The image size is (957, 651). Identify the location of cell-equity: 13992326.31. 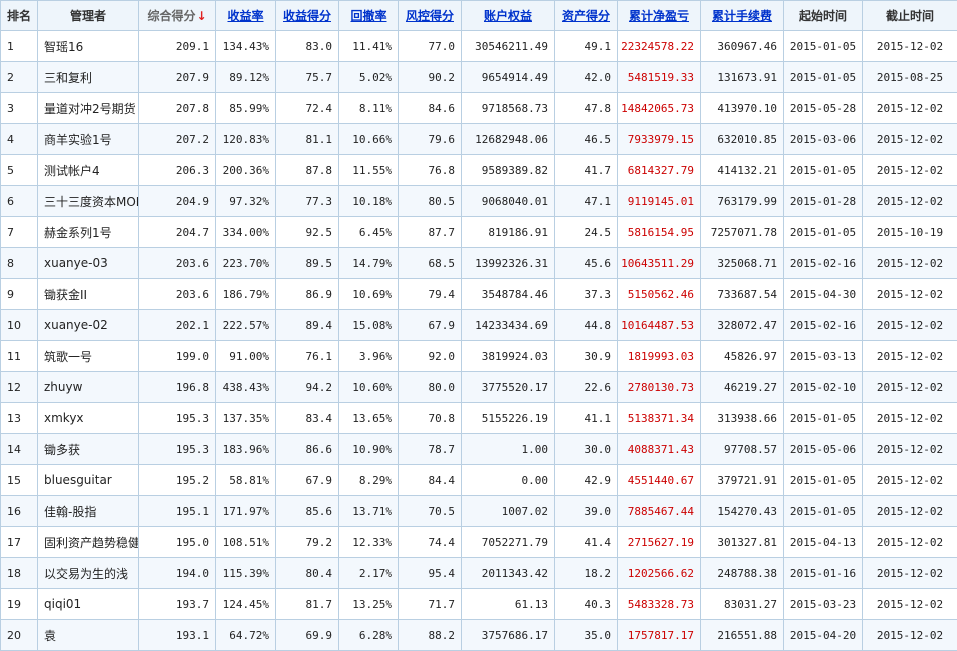
(508, 263).